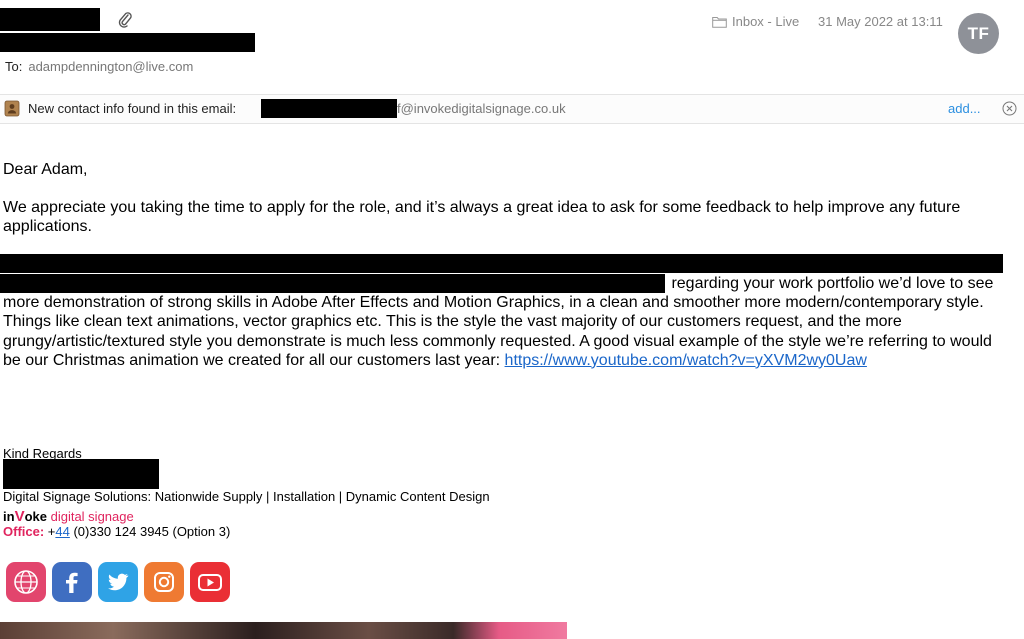 This screenshot has width=1024, height=639. I want to click on contact-card-icon, so click(12, 108).